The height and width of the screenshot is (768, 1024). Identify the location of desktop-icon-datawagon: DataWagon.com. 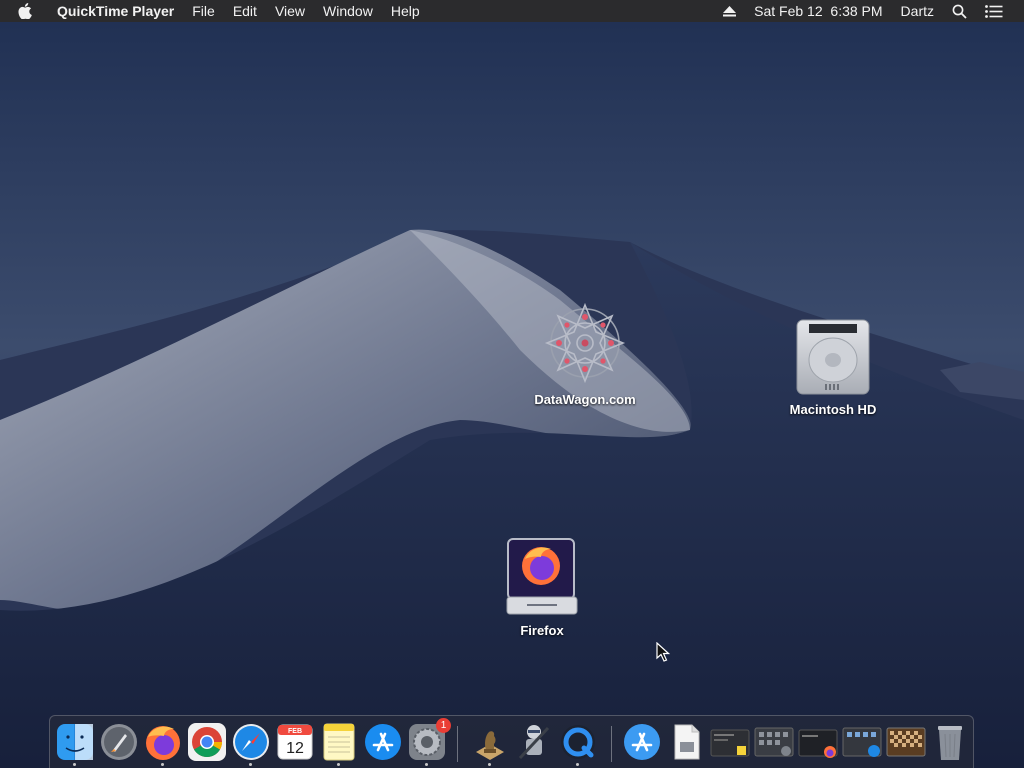
(585, 353).